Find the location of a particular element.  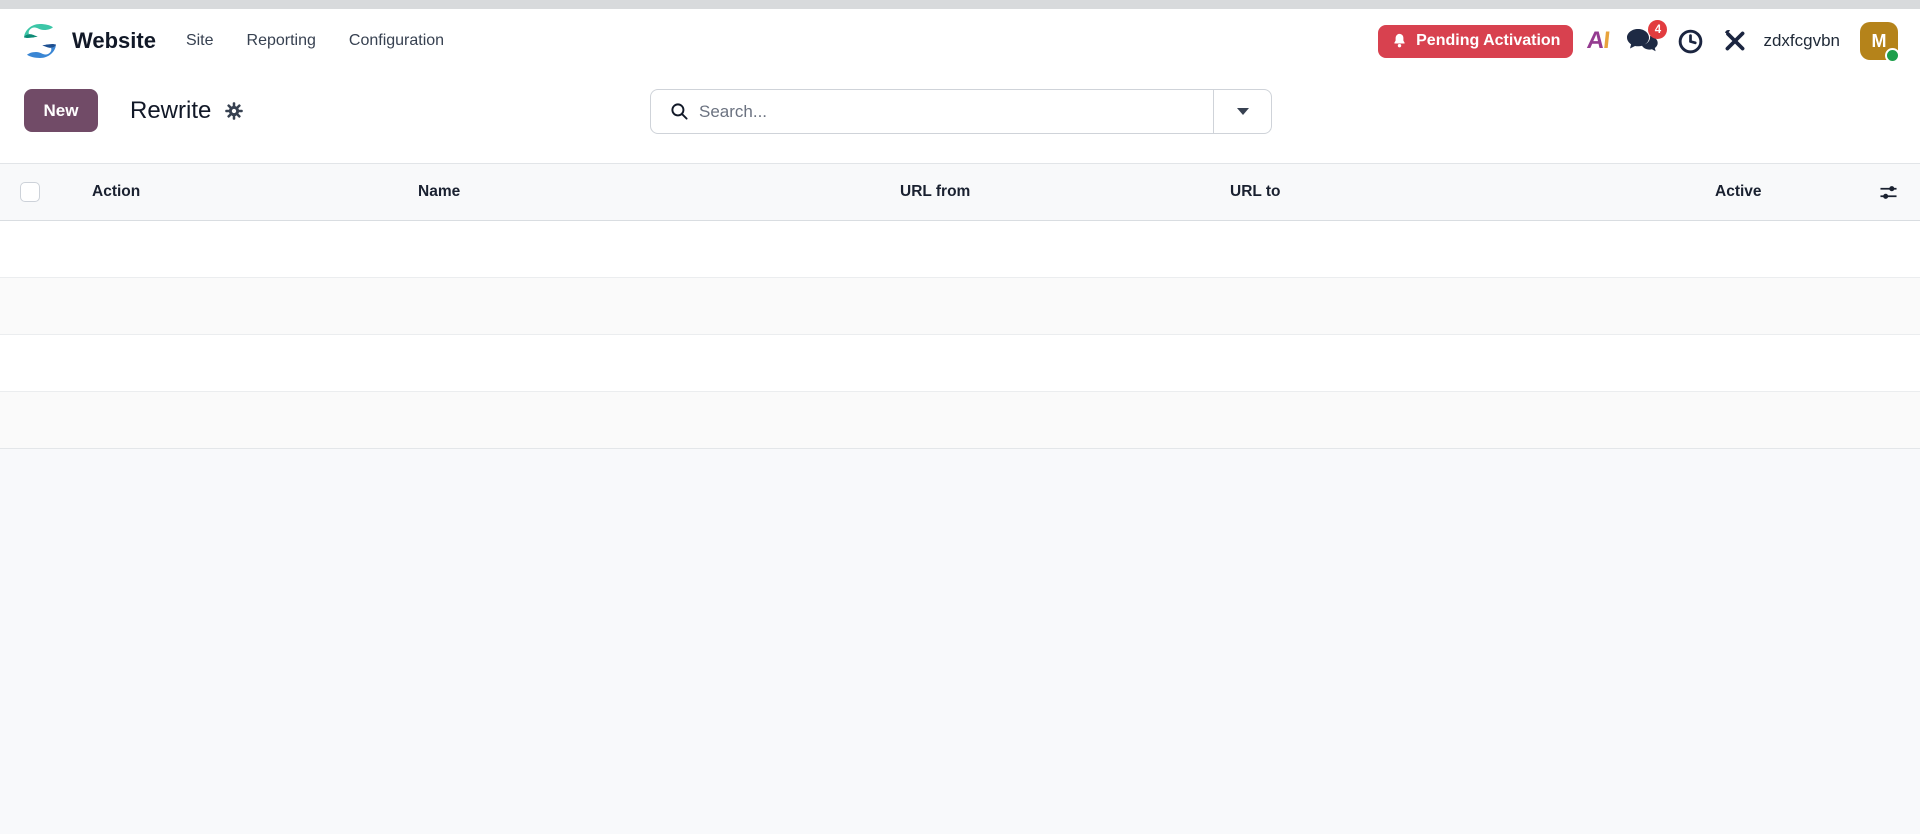

app-name: Website is located at coordinates (114, 41).